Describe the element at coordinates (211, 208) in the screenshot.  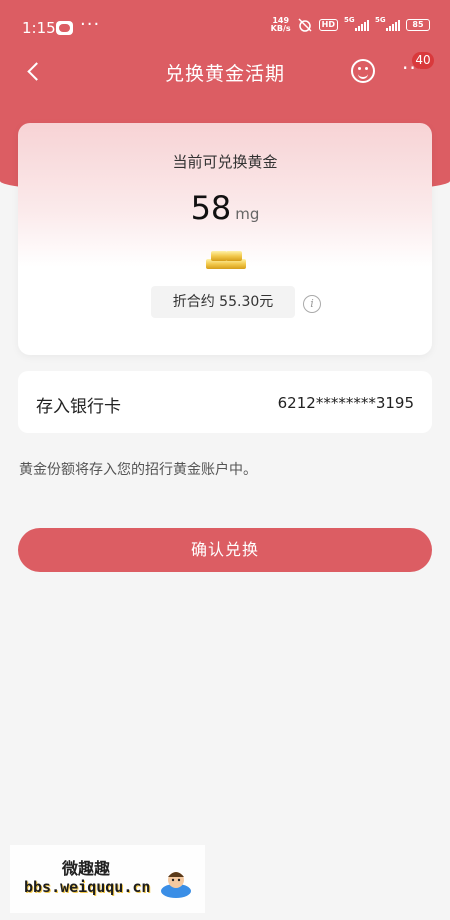
I see `gold-amount-value: 58` at that location.